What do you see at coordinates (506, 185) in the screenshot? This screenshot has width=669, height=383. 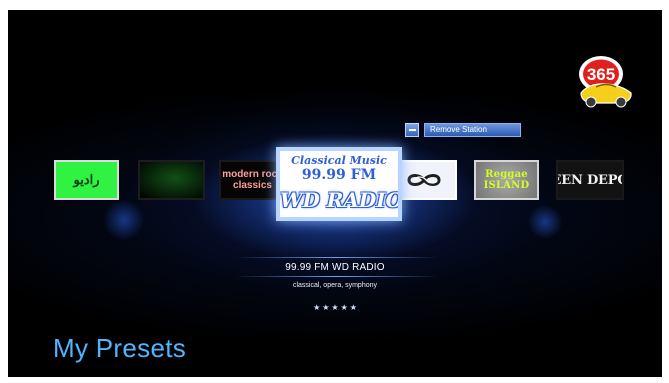 I see `preset-tile-line-2: ISLAND` at bounding box center [506, 185].